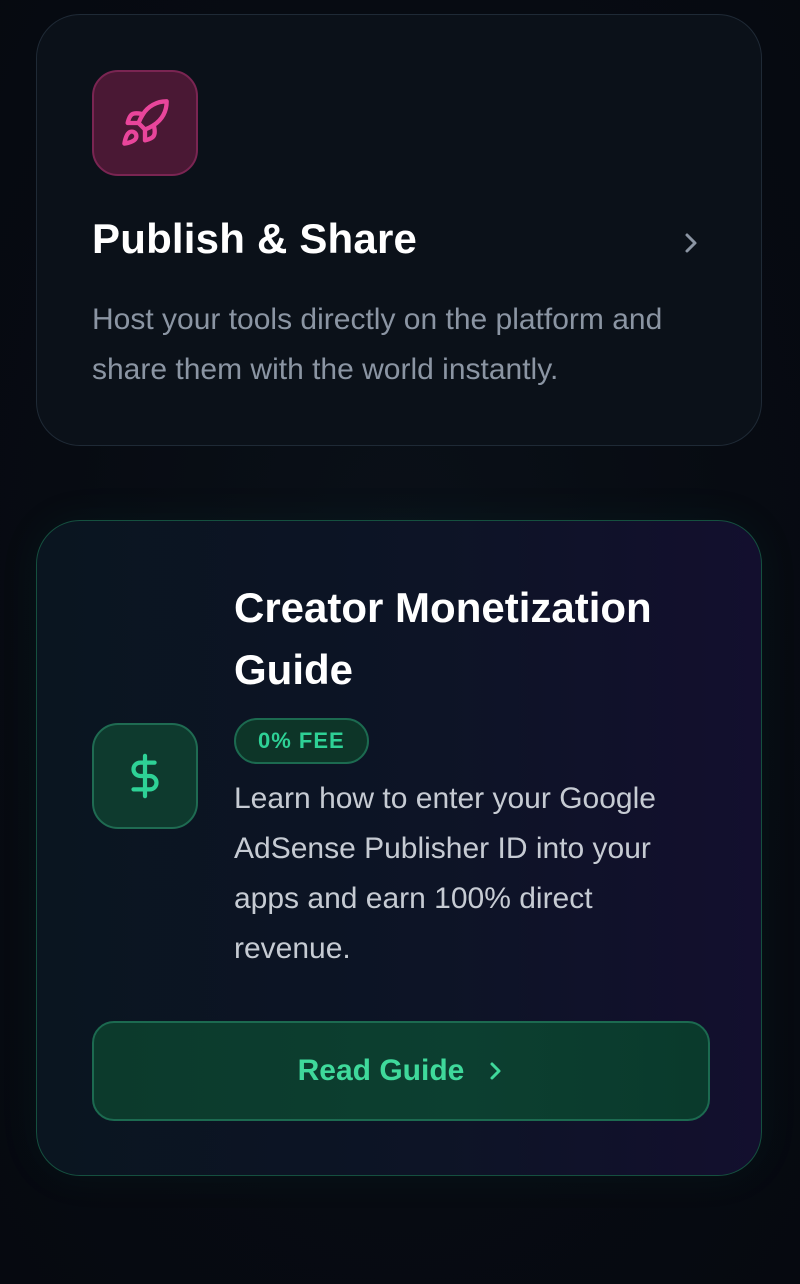 The height and width of the screenshot is (1284, 800). I want to click on dollar-icon, so click(145, 776).